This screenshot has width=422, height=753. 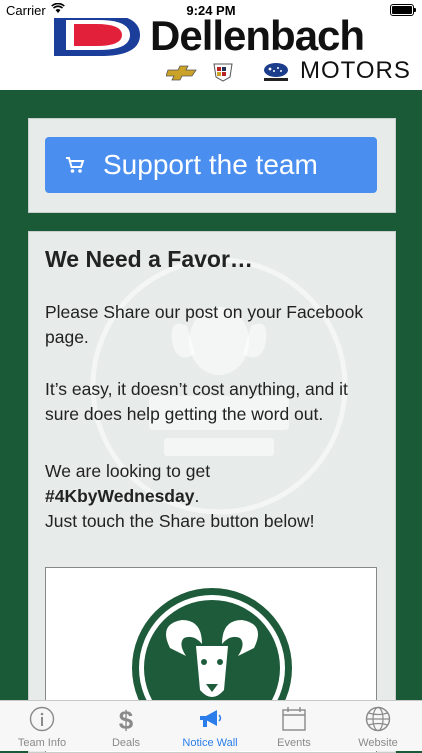 What do you see at coordinates (403, 10) in the screenshot?
I see `battery-icon` at bounding box center [403, 10].